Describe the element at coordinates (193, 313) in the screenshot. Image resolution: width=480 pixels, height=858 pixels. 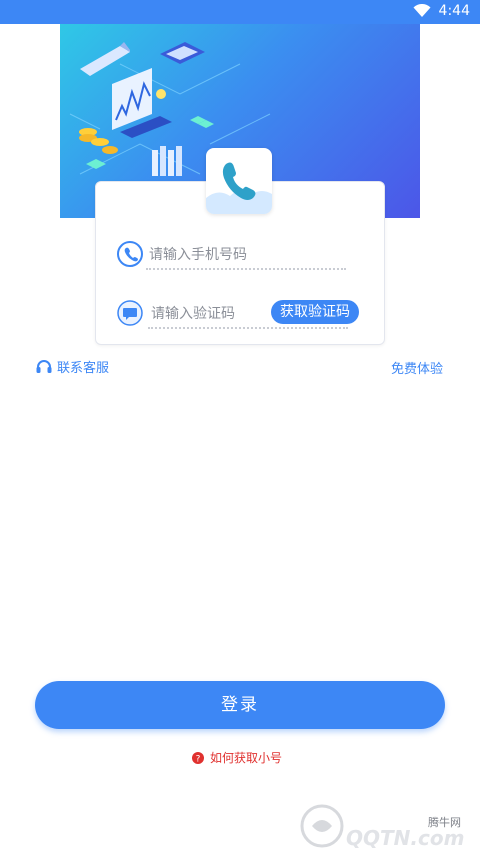
I see `code-input: 请输入验证码` at that location.